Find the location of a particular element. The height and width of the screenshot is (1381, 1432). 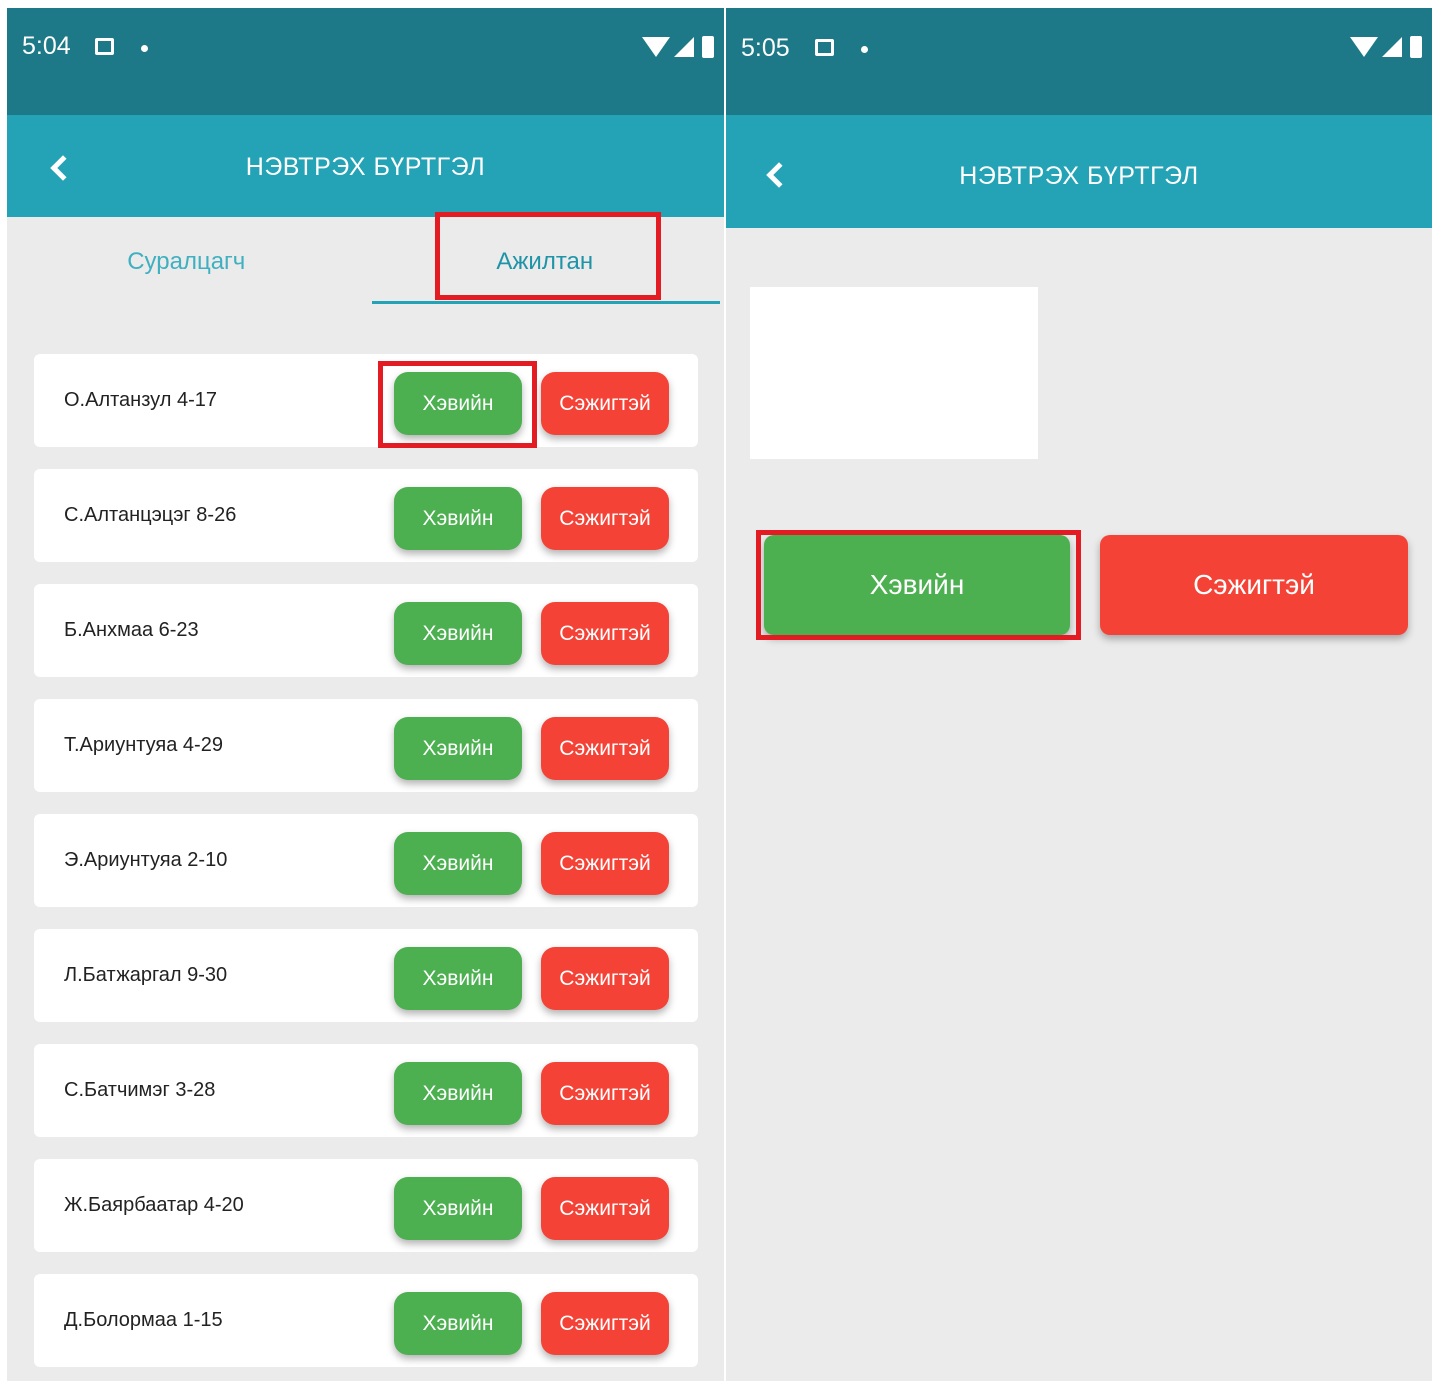

staff-name: С.Батчимэг 3-28 is located at coordinates (140, 1090).